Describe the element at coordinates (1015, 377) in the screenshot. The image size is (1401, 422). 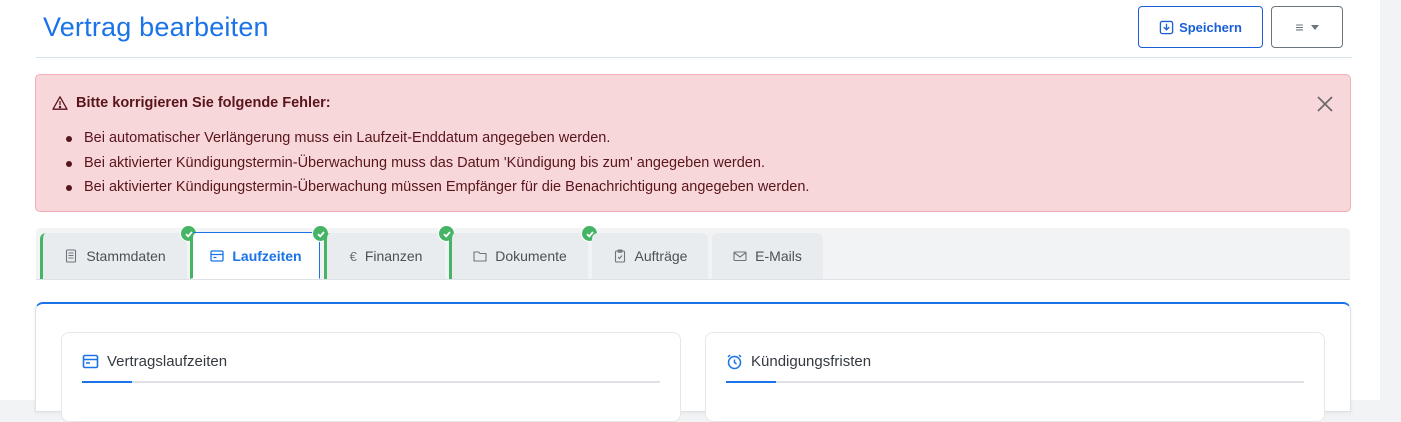
I see `card-kuendigungsfristen: Kündigungsfristen` at that location.